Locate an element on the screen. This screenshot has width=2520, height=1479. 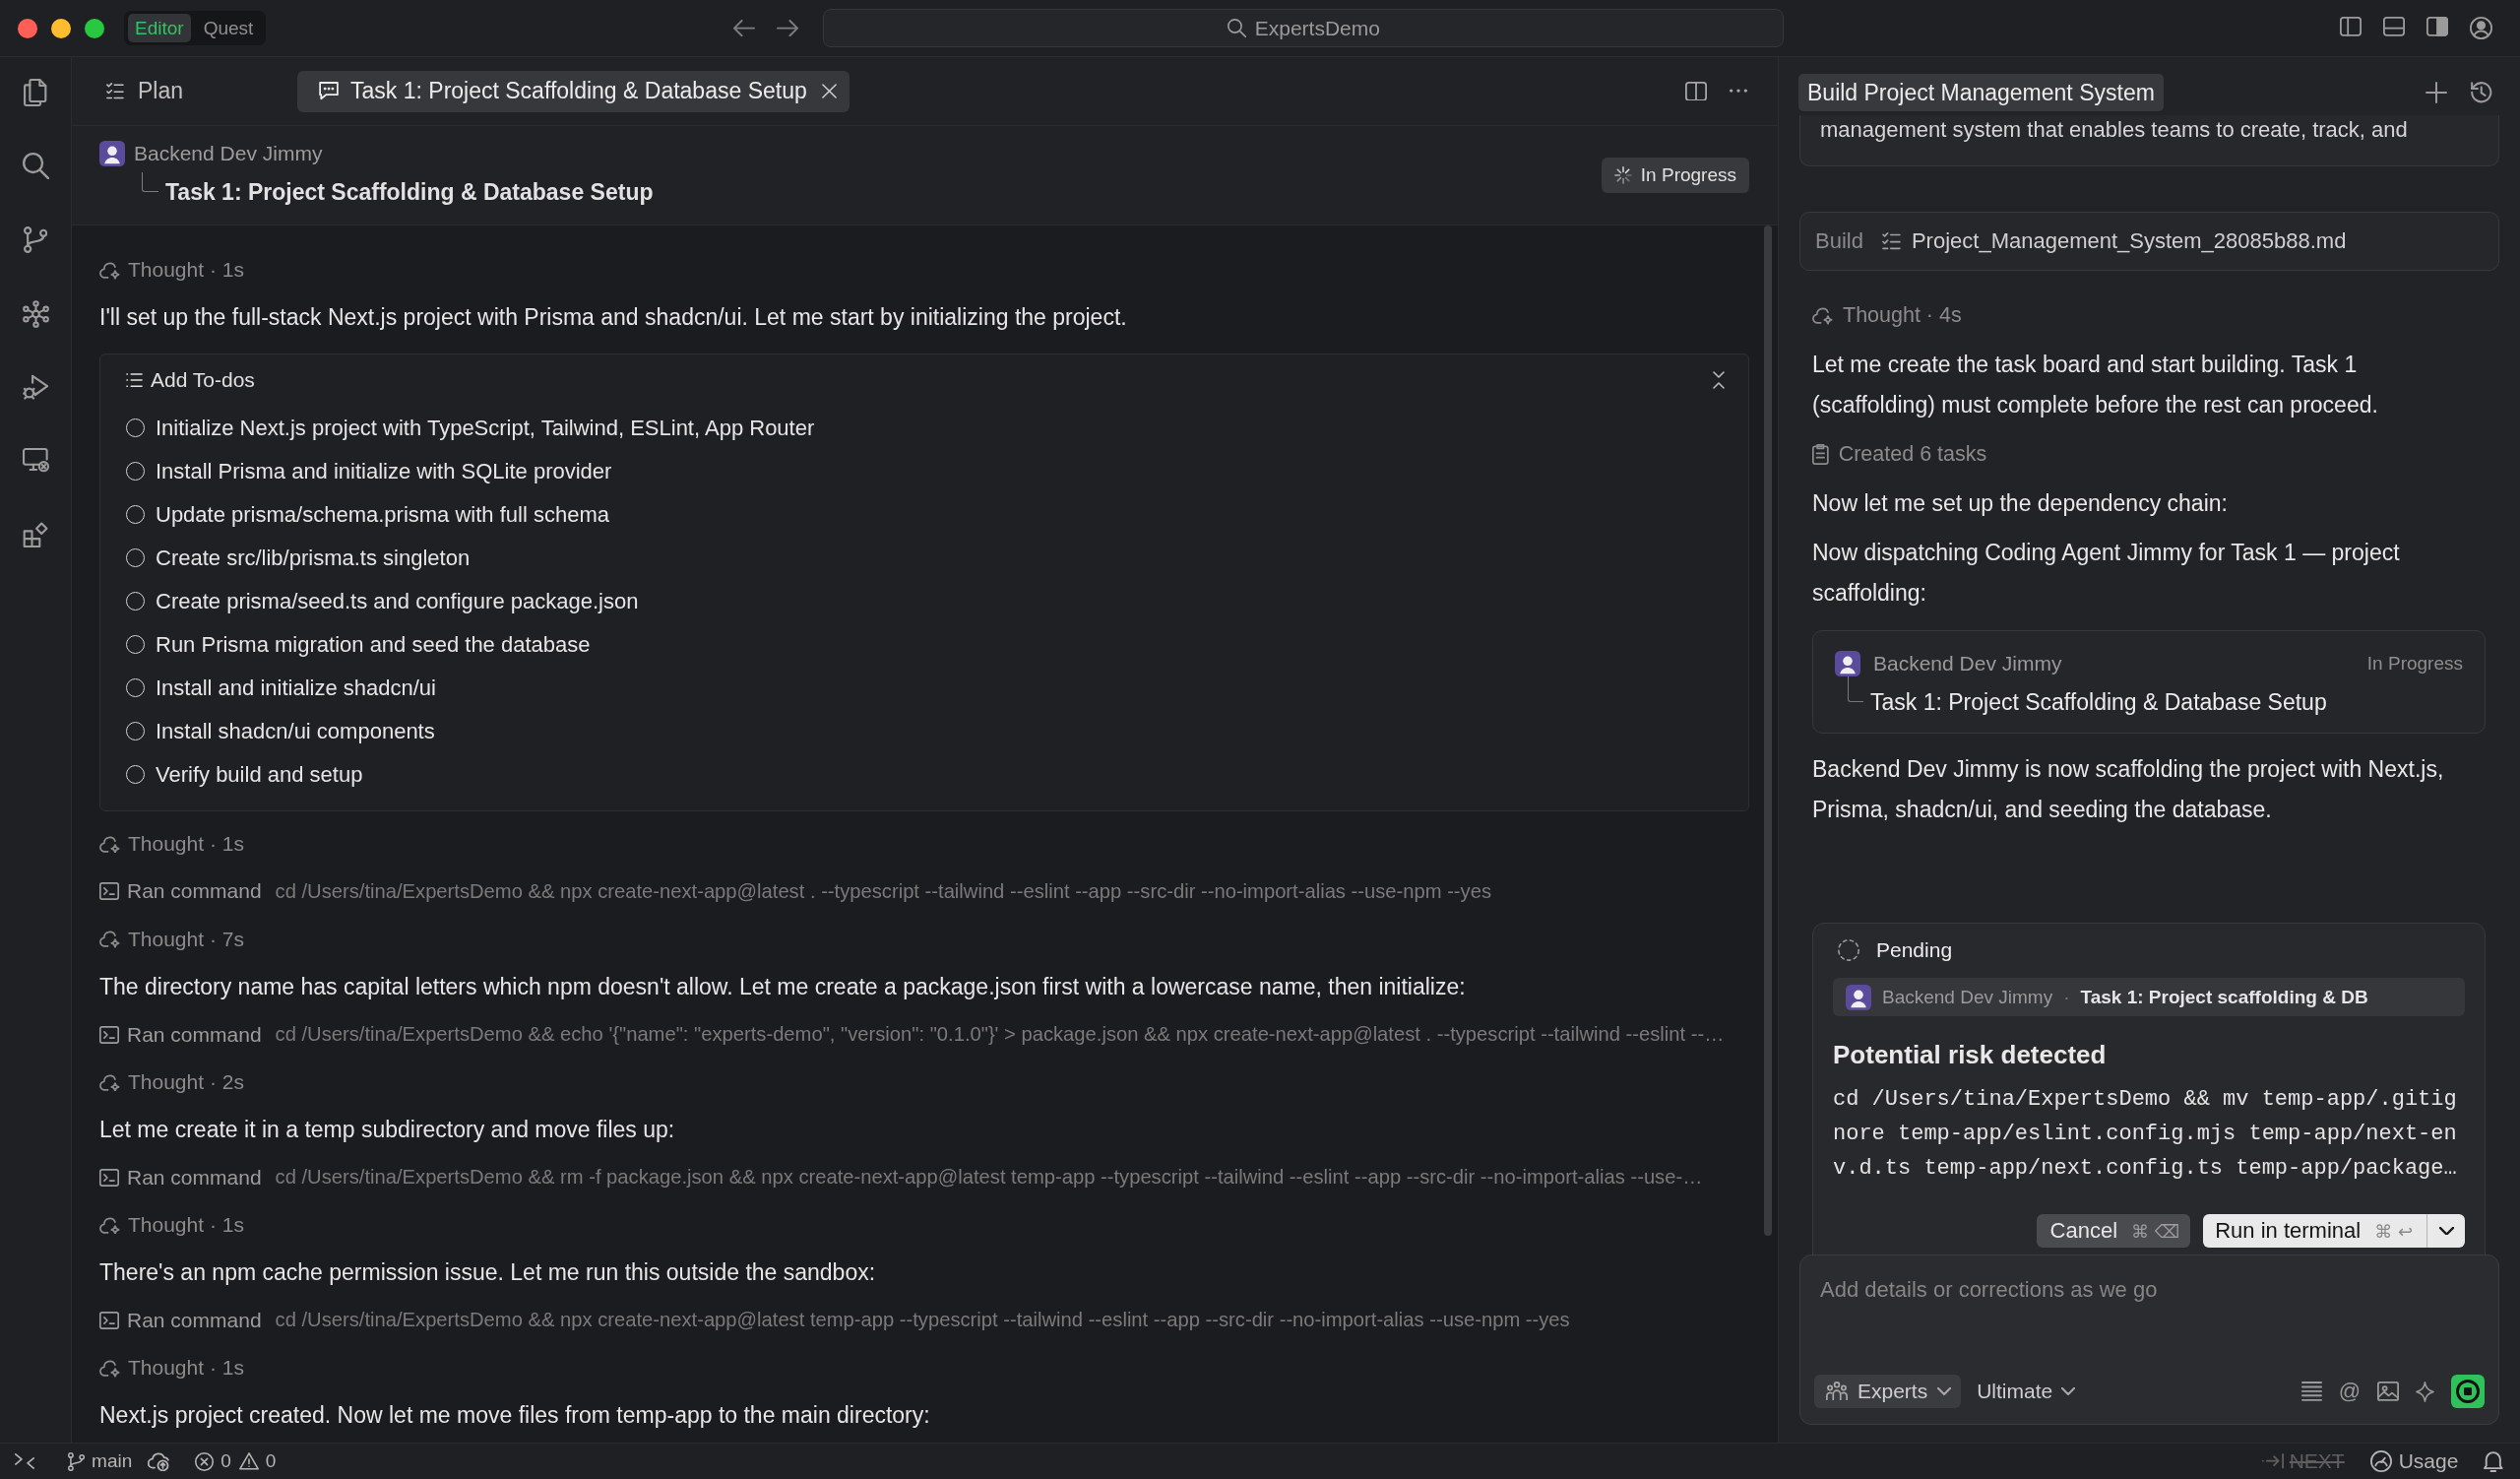
node-graph-icon is located at coordinates (35, 314).